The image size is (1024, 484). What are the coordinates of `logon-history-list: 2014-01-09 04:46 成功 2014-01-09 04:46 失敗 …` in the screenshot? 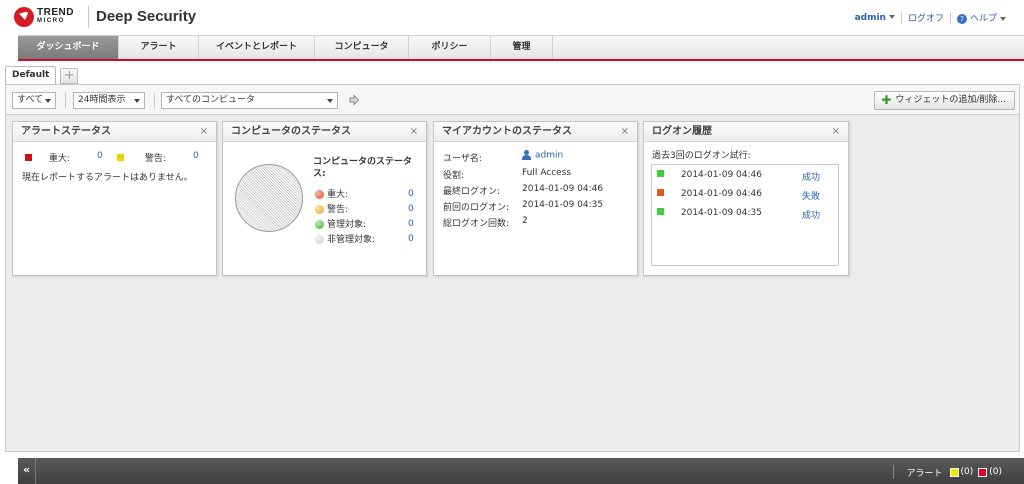 It's located at (745, 215).